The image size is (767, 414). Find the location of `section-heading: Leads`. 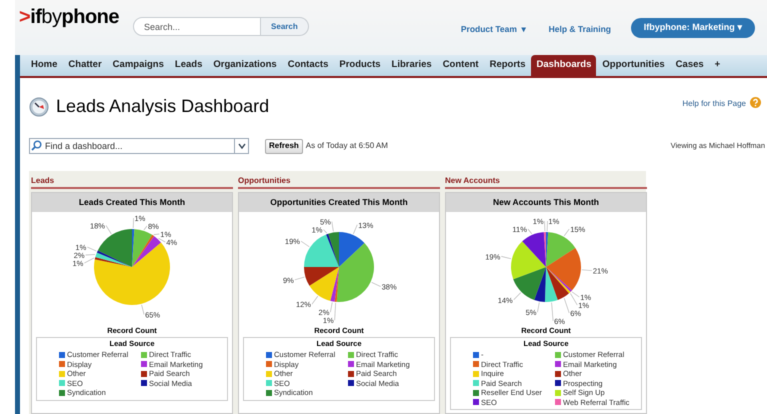

section-heading: Leads is located at coordinates (132, 182).